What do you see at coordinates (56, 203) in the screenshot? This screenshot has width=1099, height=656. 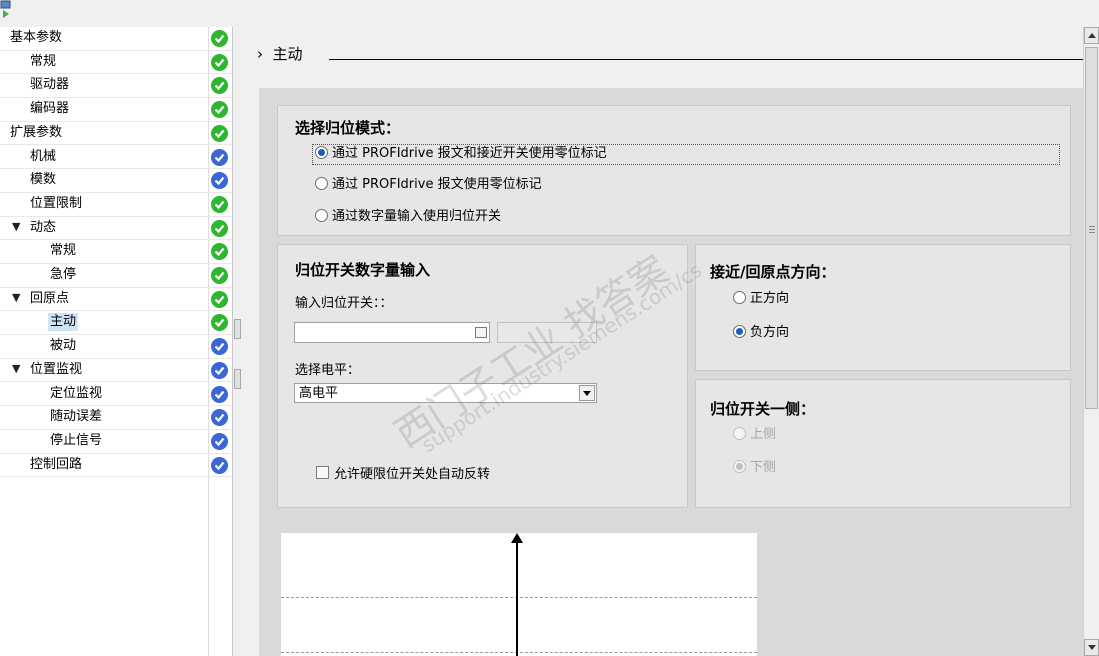 I see `tree-item-label: 位置限制` at bounding box center [56, 203].